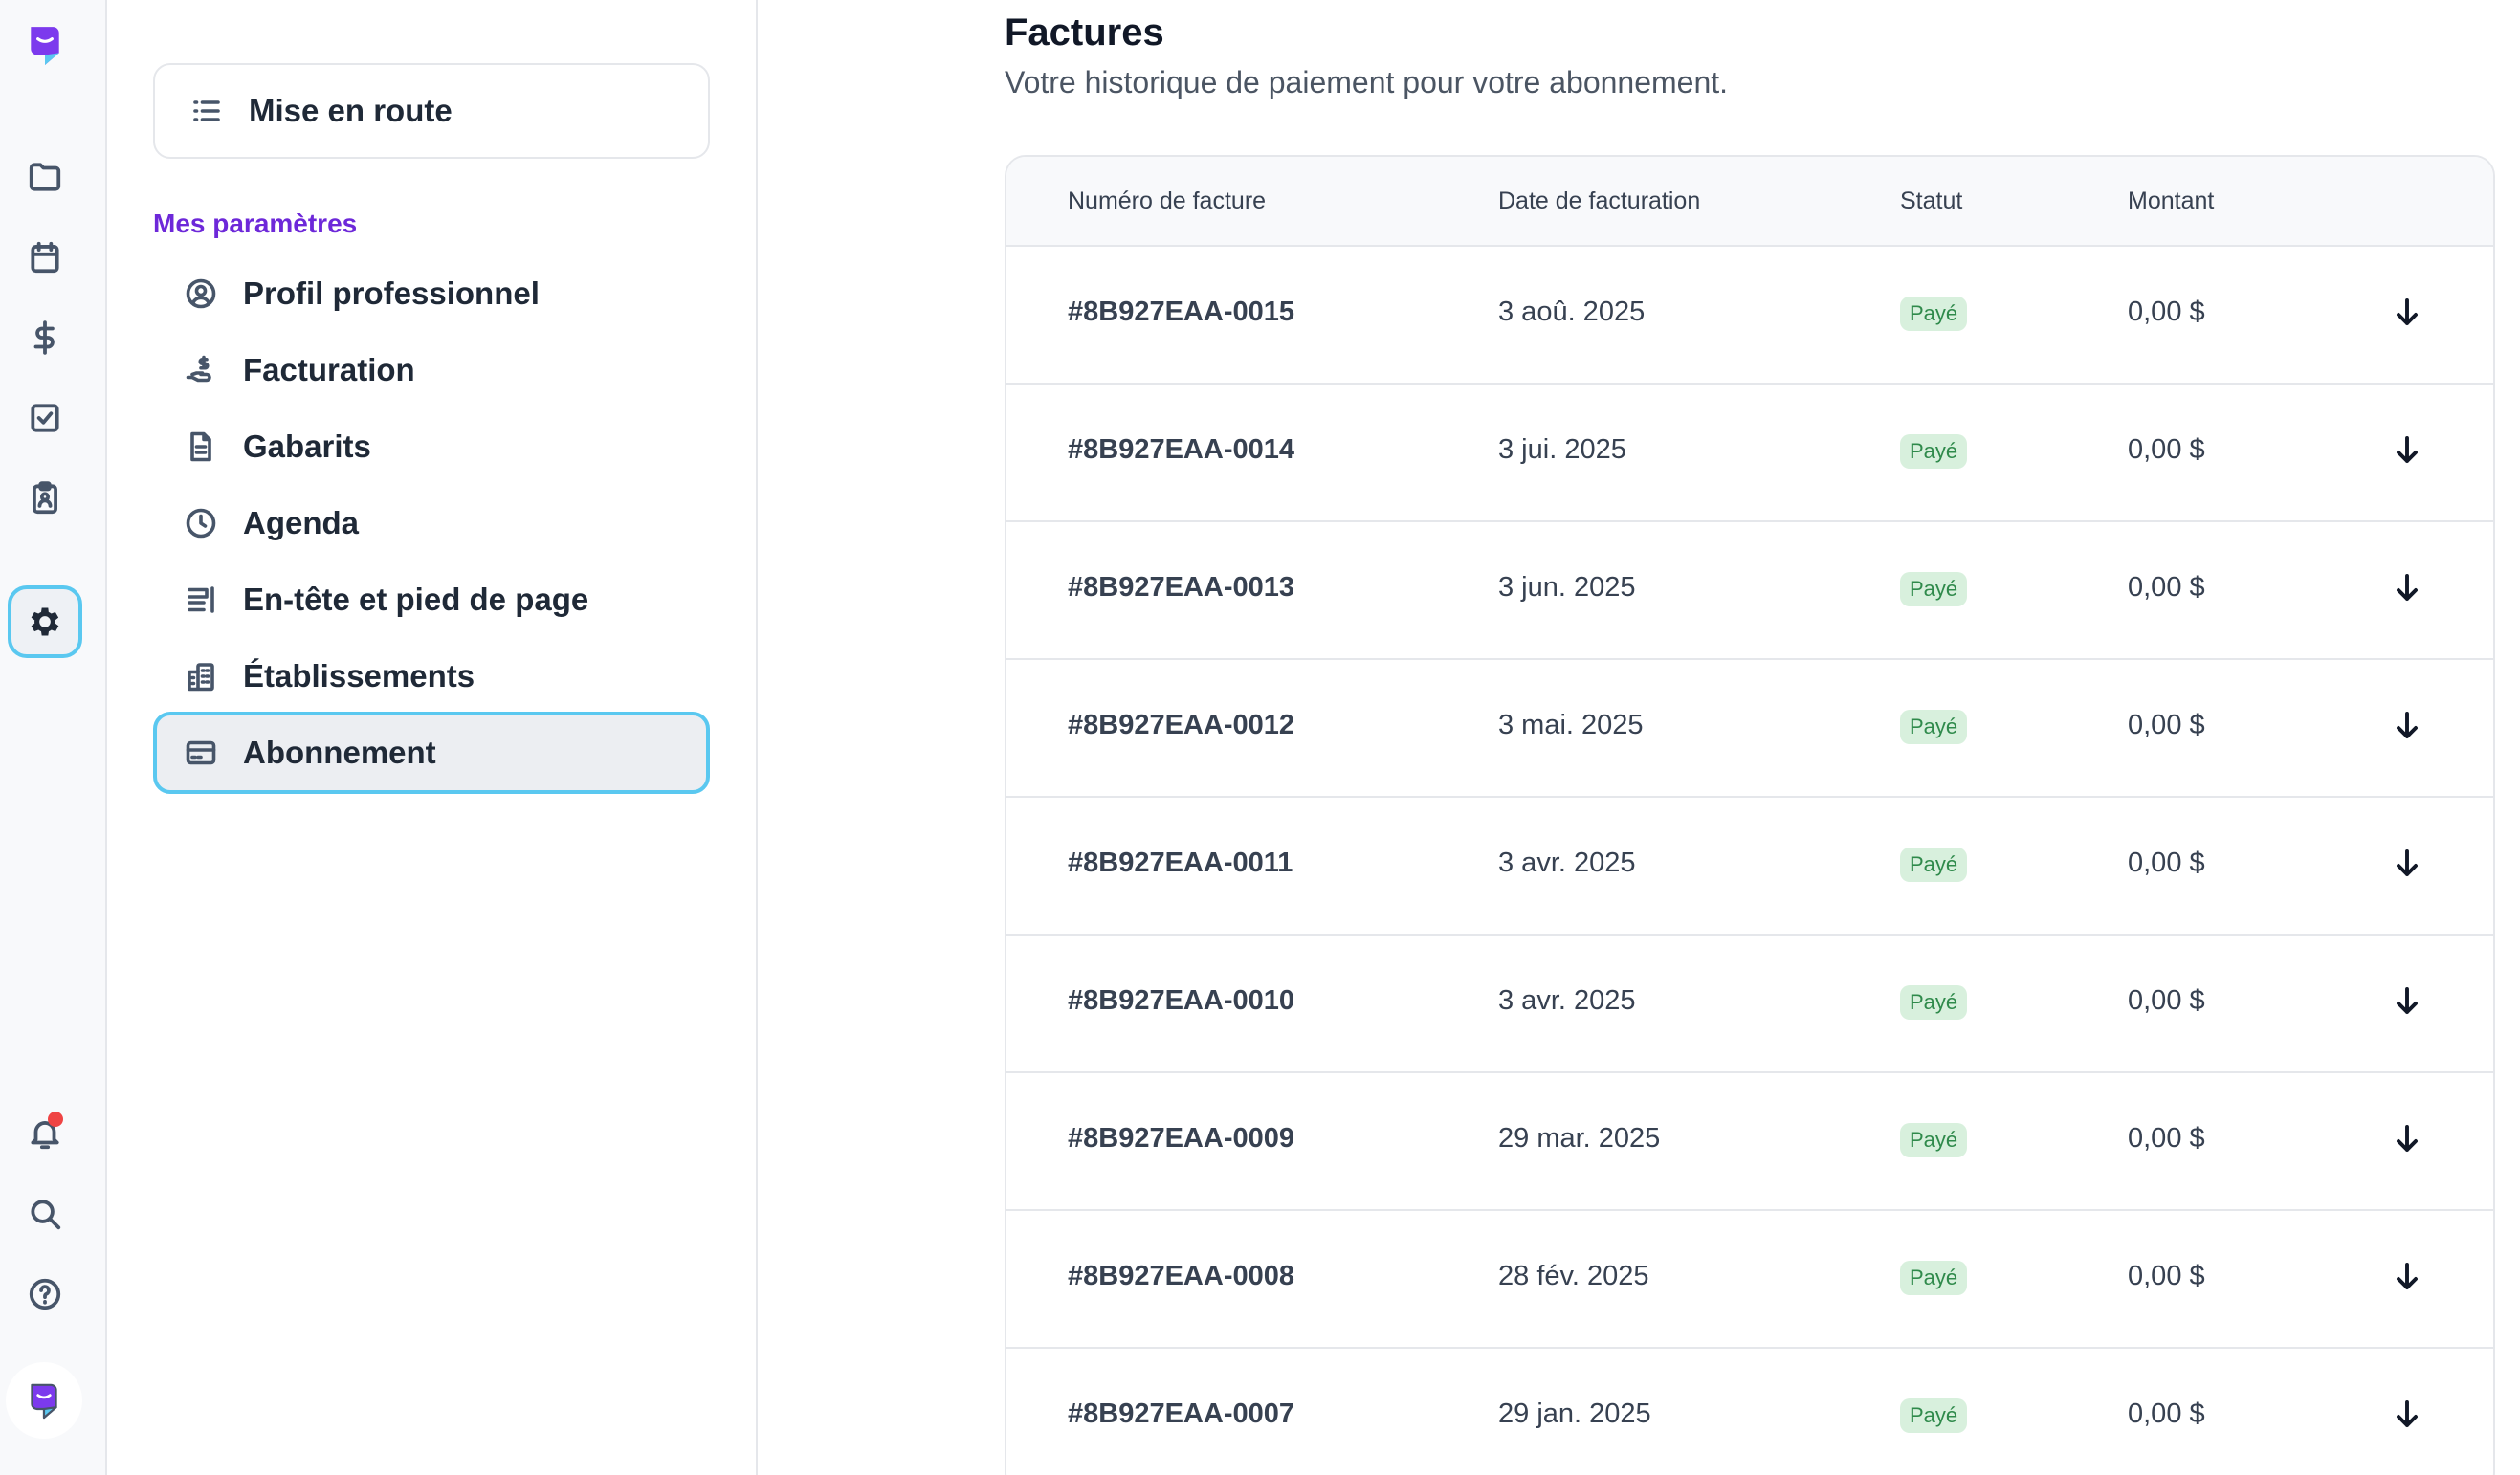 This screenshot has width=2520, height=1475. What do you see at coordinates (1168, 200) in the screenshot?
I see `column-header-number: Numéro de facture` at bounding box center [1168, 200].